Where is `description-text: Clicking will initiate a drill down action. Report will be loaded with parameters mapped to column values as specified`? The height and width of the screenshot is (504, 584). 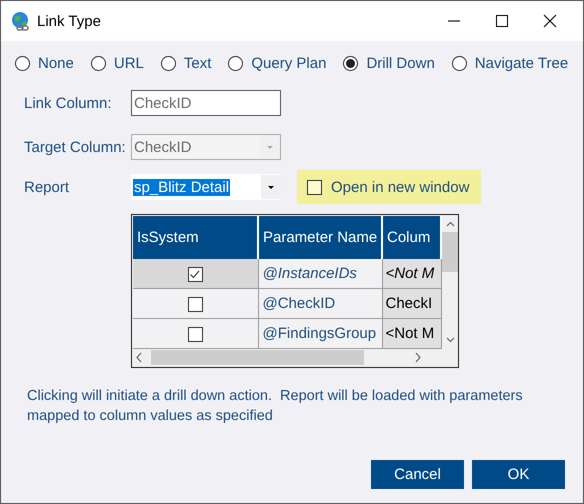 description-text: Clicking will initiate a drill down action. Report will be loaded with parameters mapped to column values as specified is located at coordinates (275, 406).